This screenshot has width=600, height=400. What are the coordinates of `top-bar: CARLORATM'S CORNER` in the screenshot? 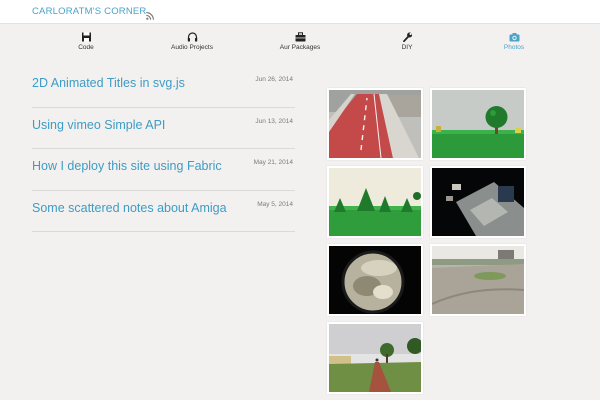 It's located at (300, 12).